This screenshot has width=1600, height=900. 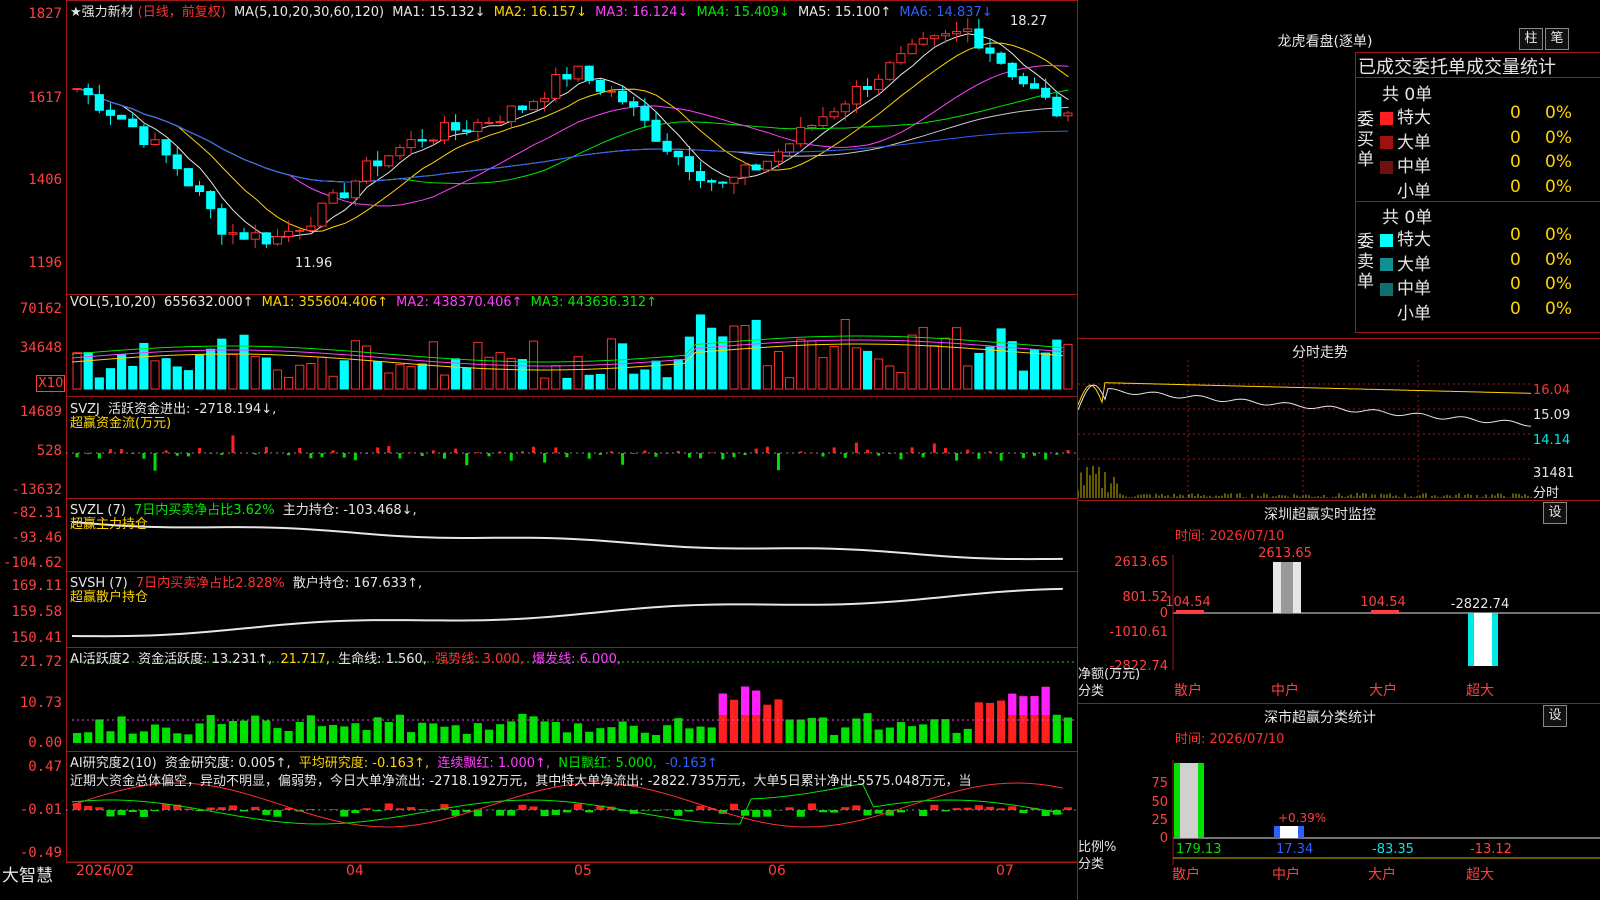 What do you see at coordinates (1383, 602) in the screenshot?
I see `monitor-bar-label: 104.54` at bounding box center [1383, 602].